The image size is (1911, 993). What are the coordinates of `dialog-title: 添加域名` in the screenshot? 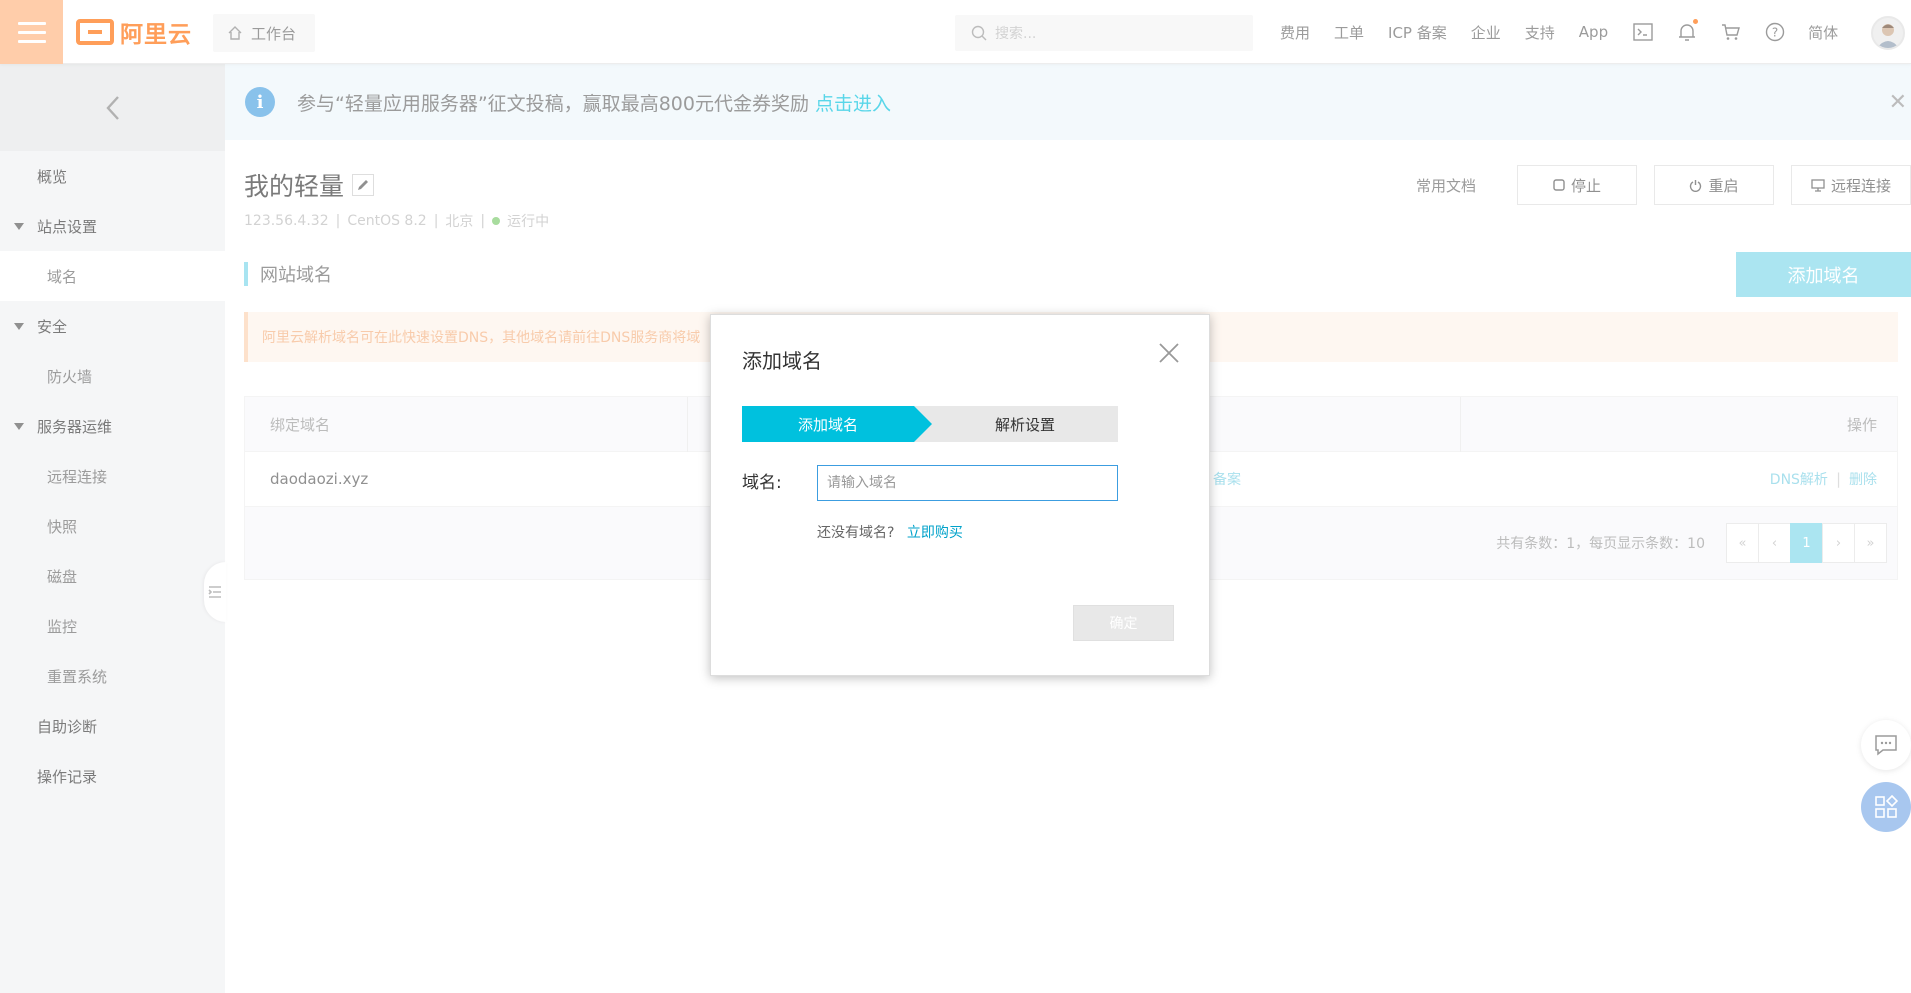 It's located at (782, 361).